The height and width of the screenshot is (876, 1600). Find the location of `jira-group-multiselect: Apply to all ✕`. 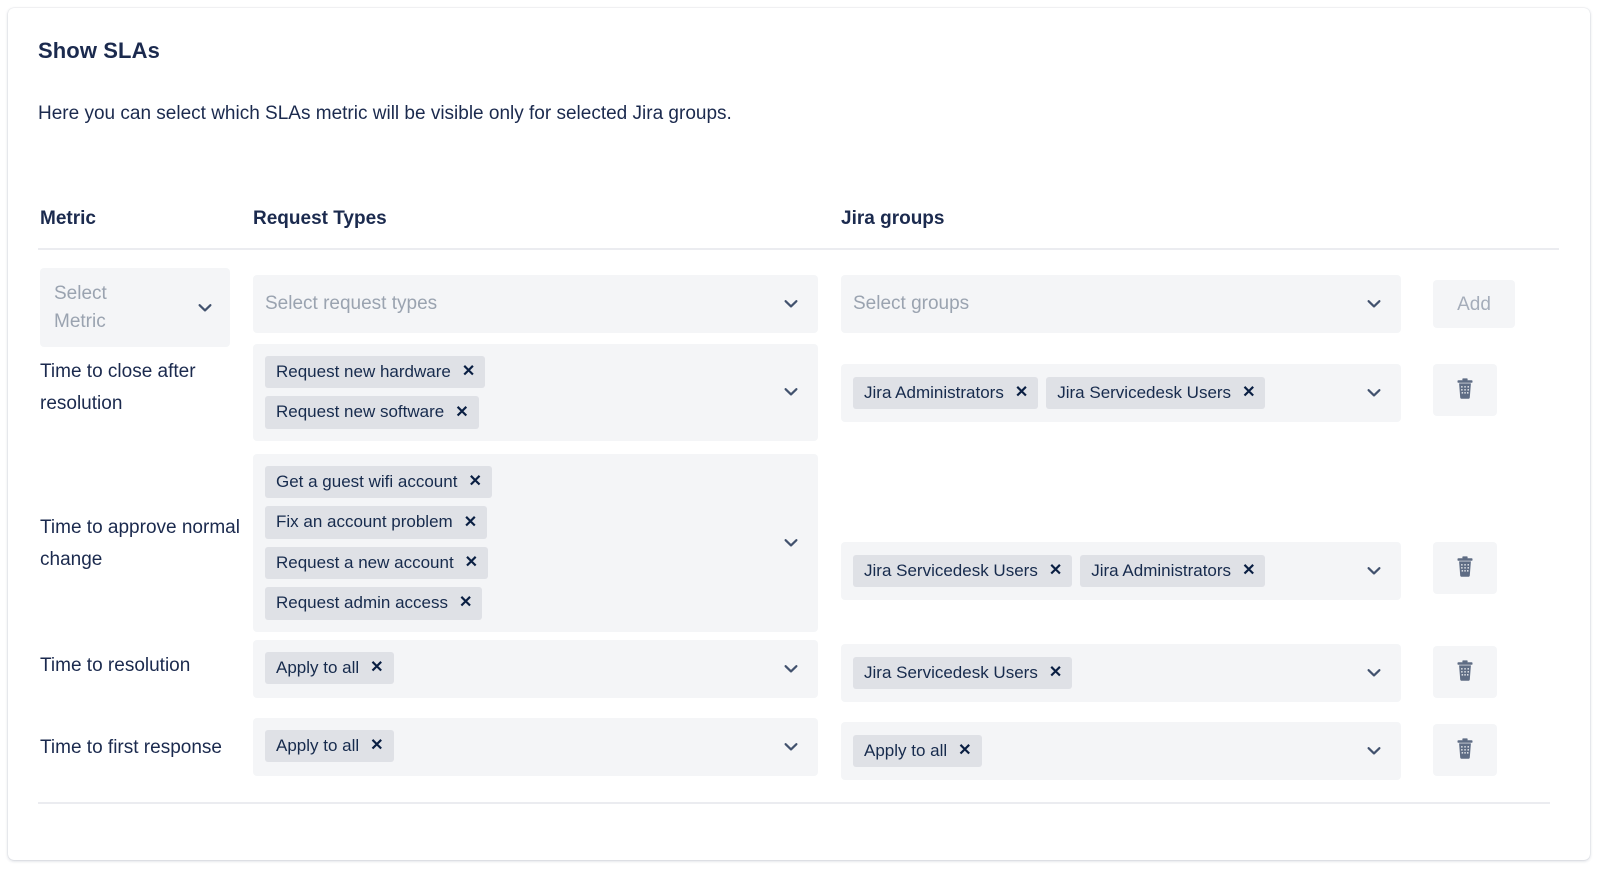

jira-group-multiselect: Apply to all ✕ is located at coordinates (1121, 751).